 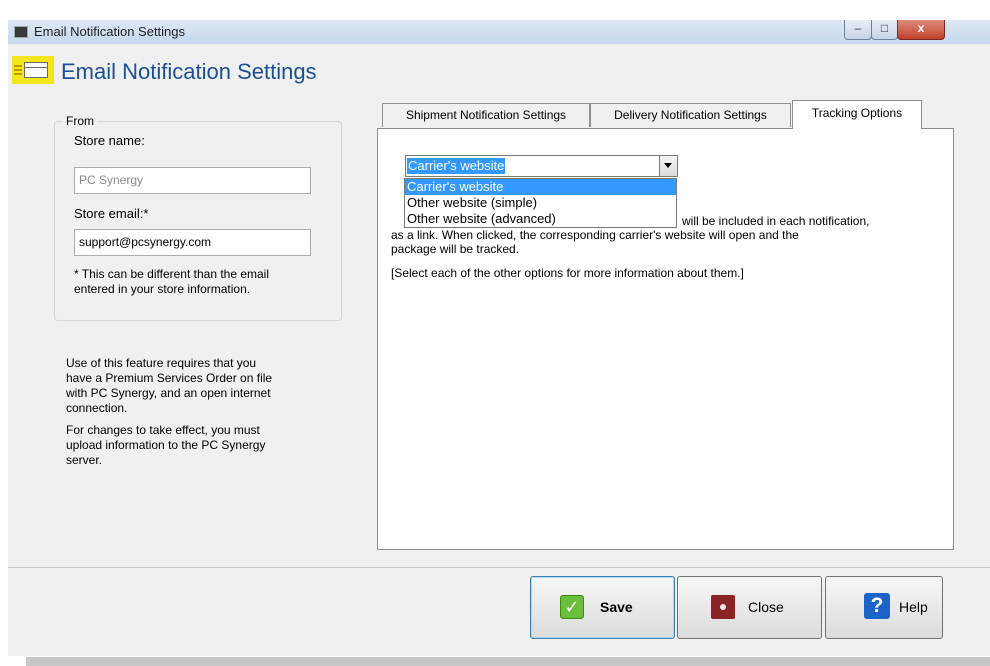 What do you see at coordinates (80, 121) in the screenshot?
I see `from-legend: From` at bounding box center [80, 121].